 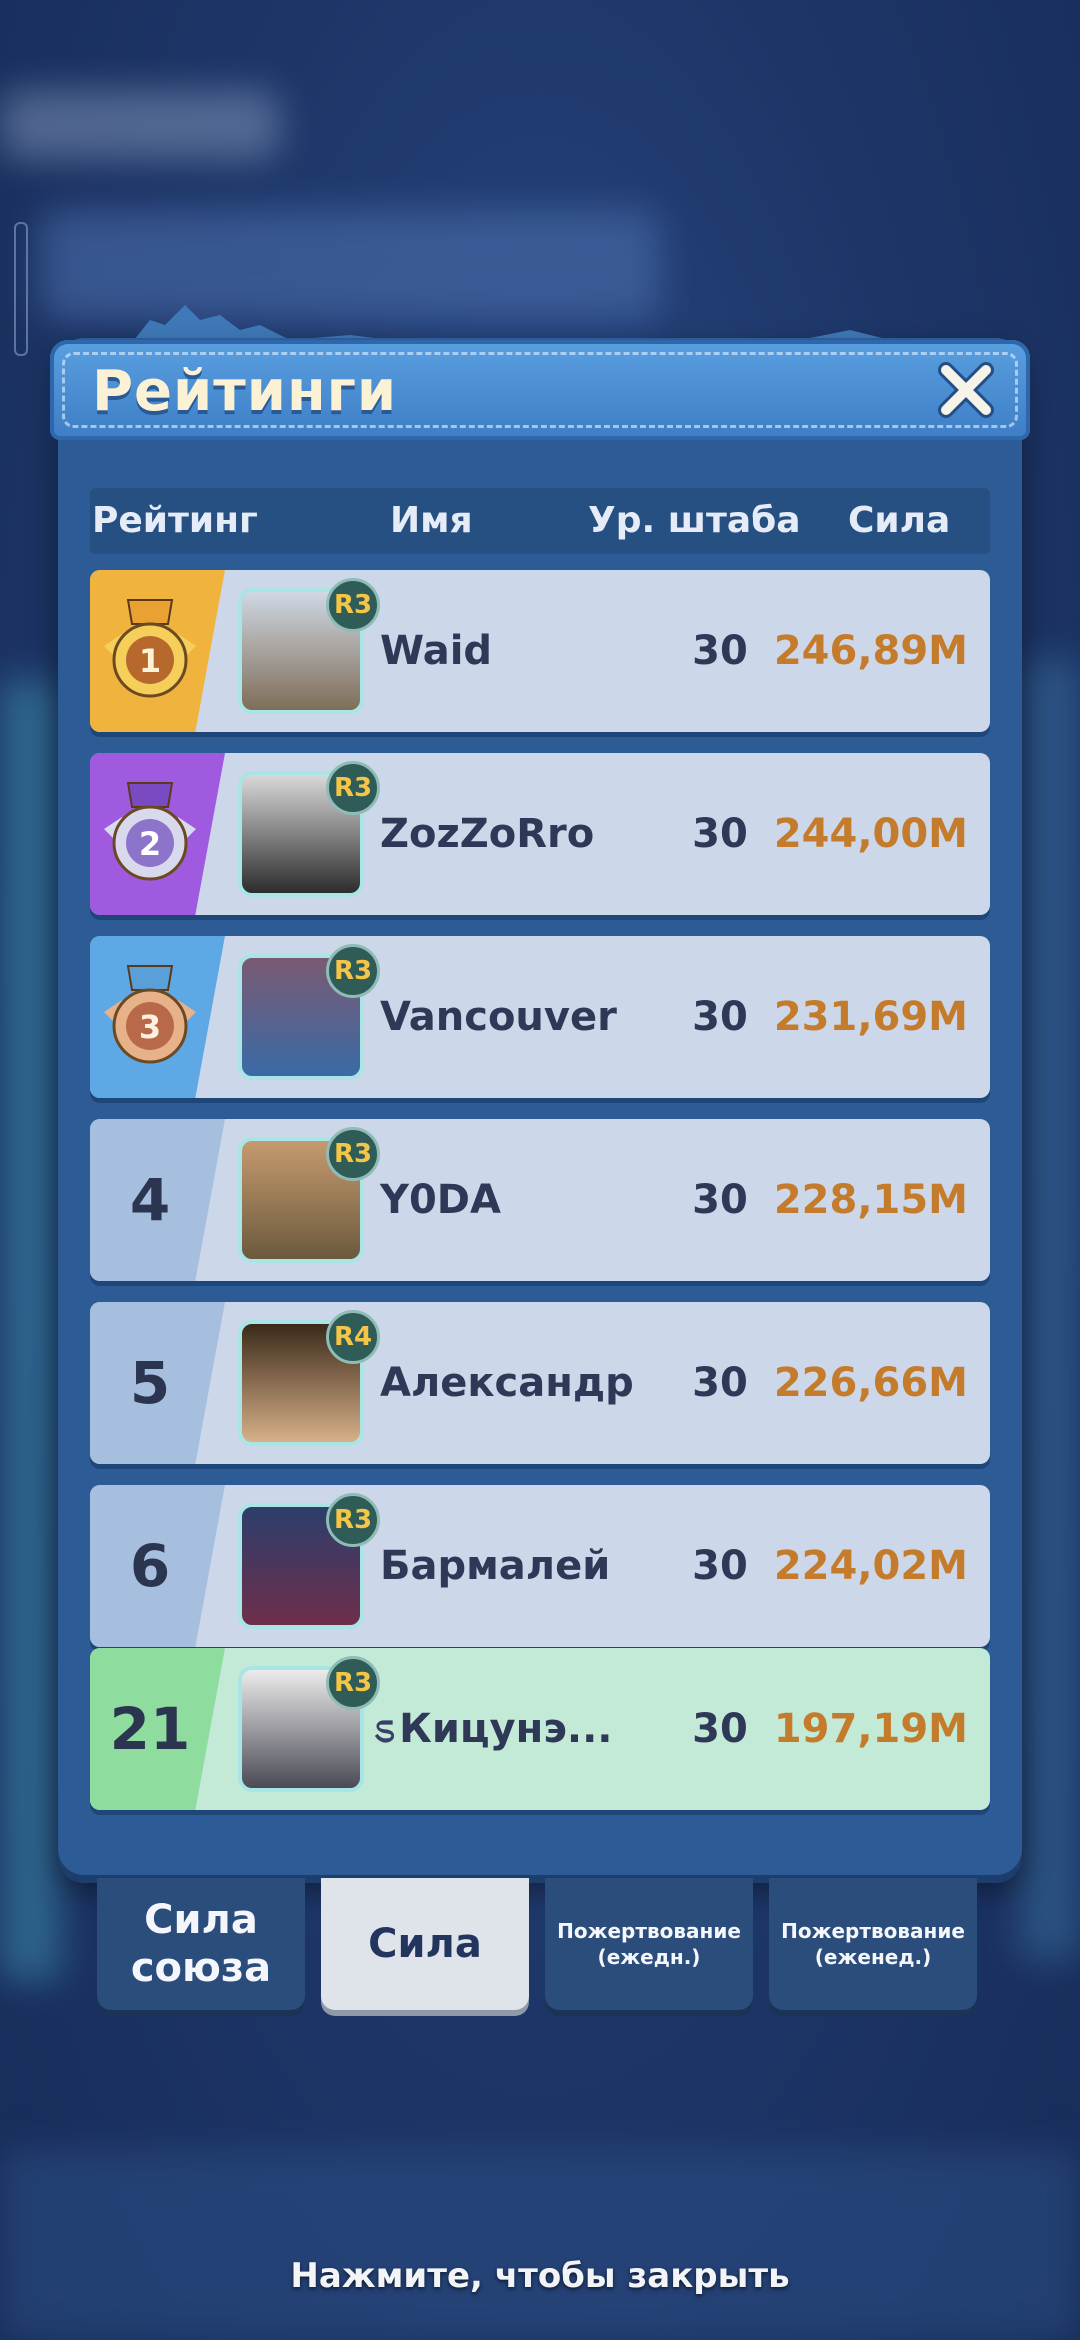 What do you see at coordinates (150, 1566) in the screenshot?
I see `rank-number: 6` at bounding box center [150, 1566].